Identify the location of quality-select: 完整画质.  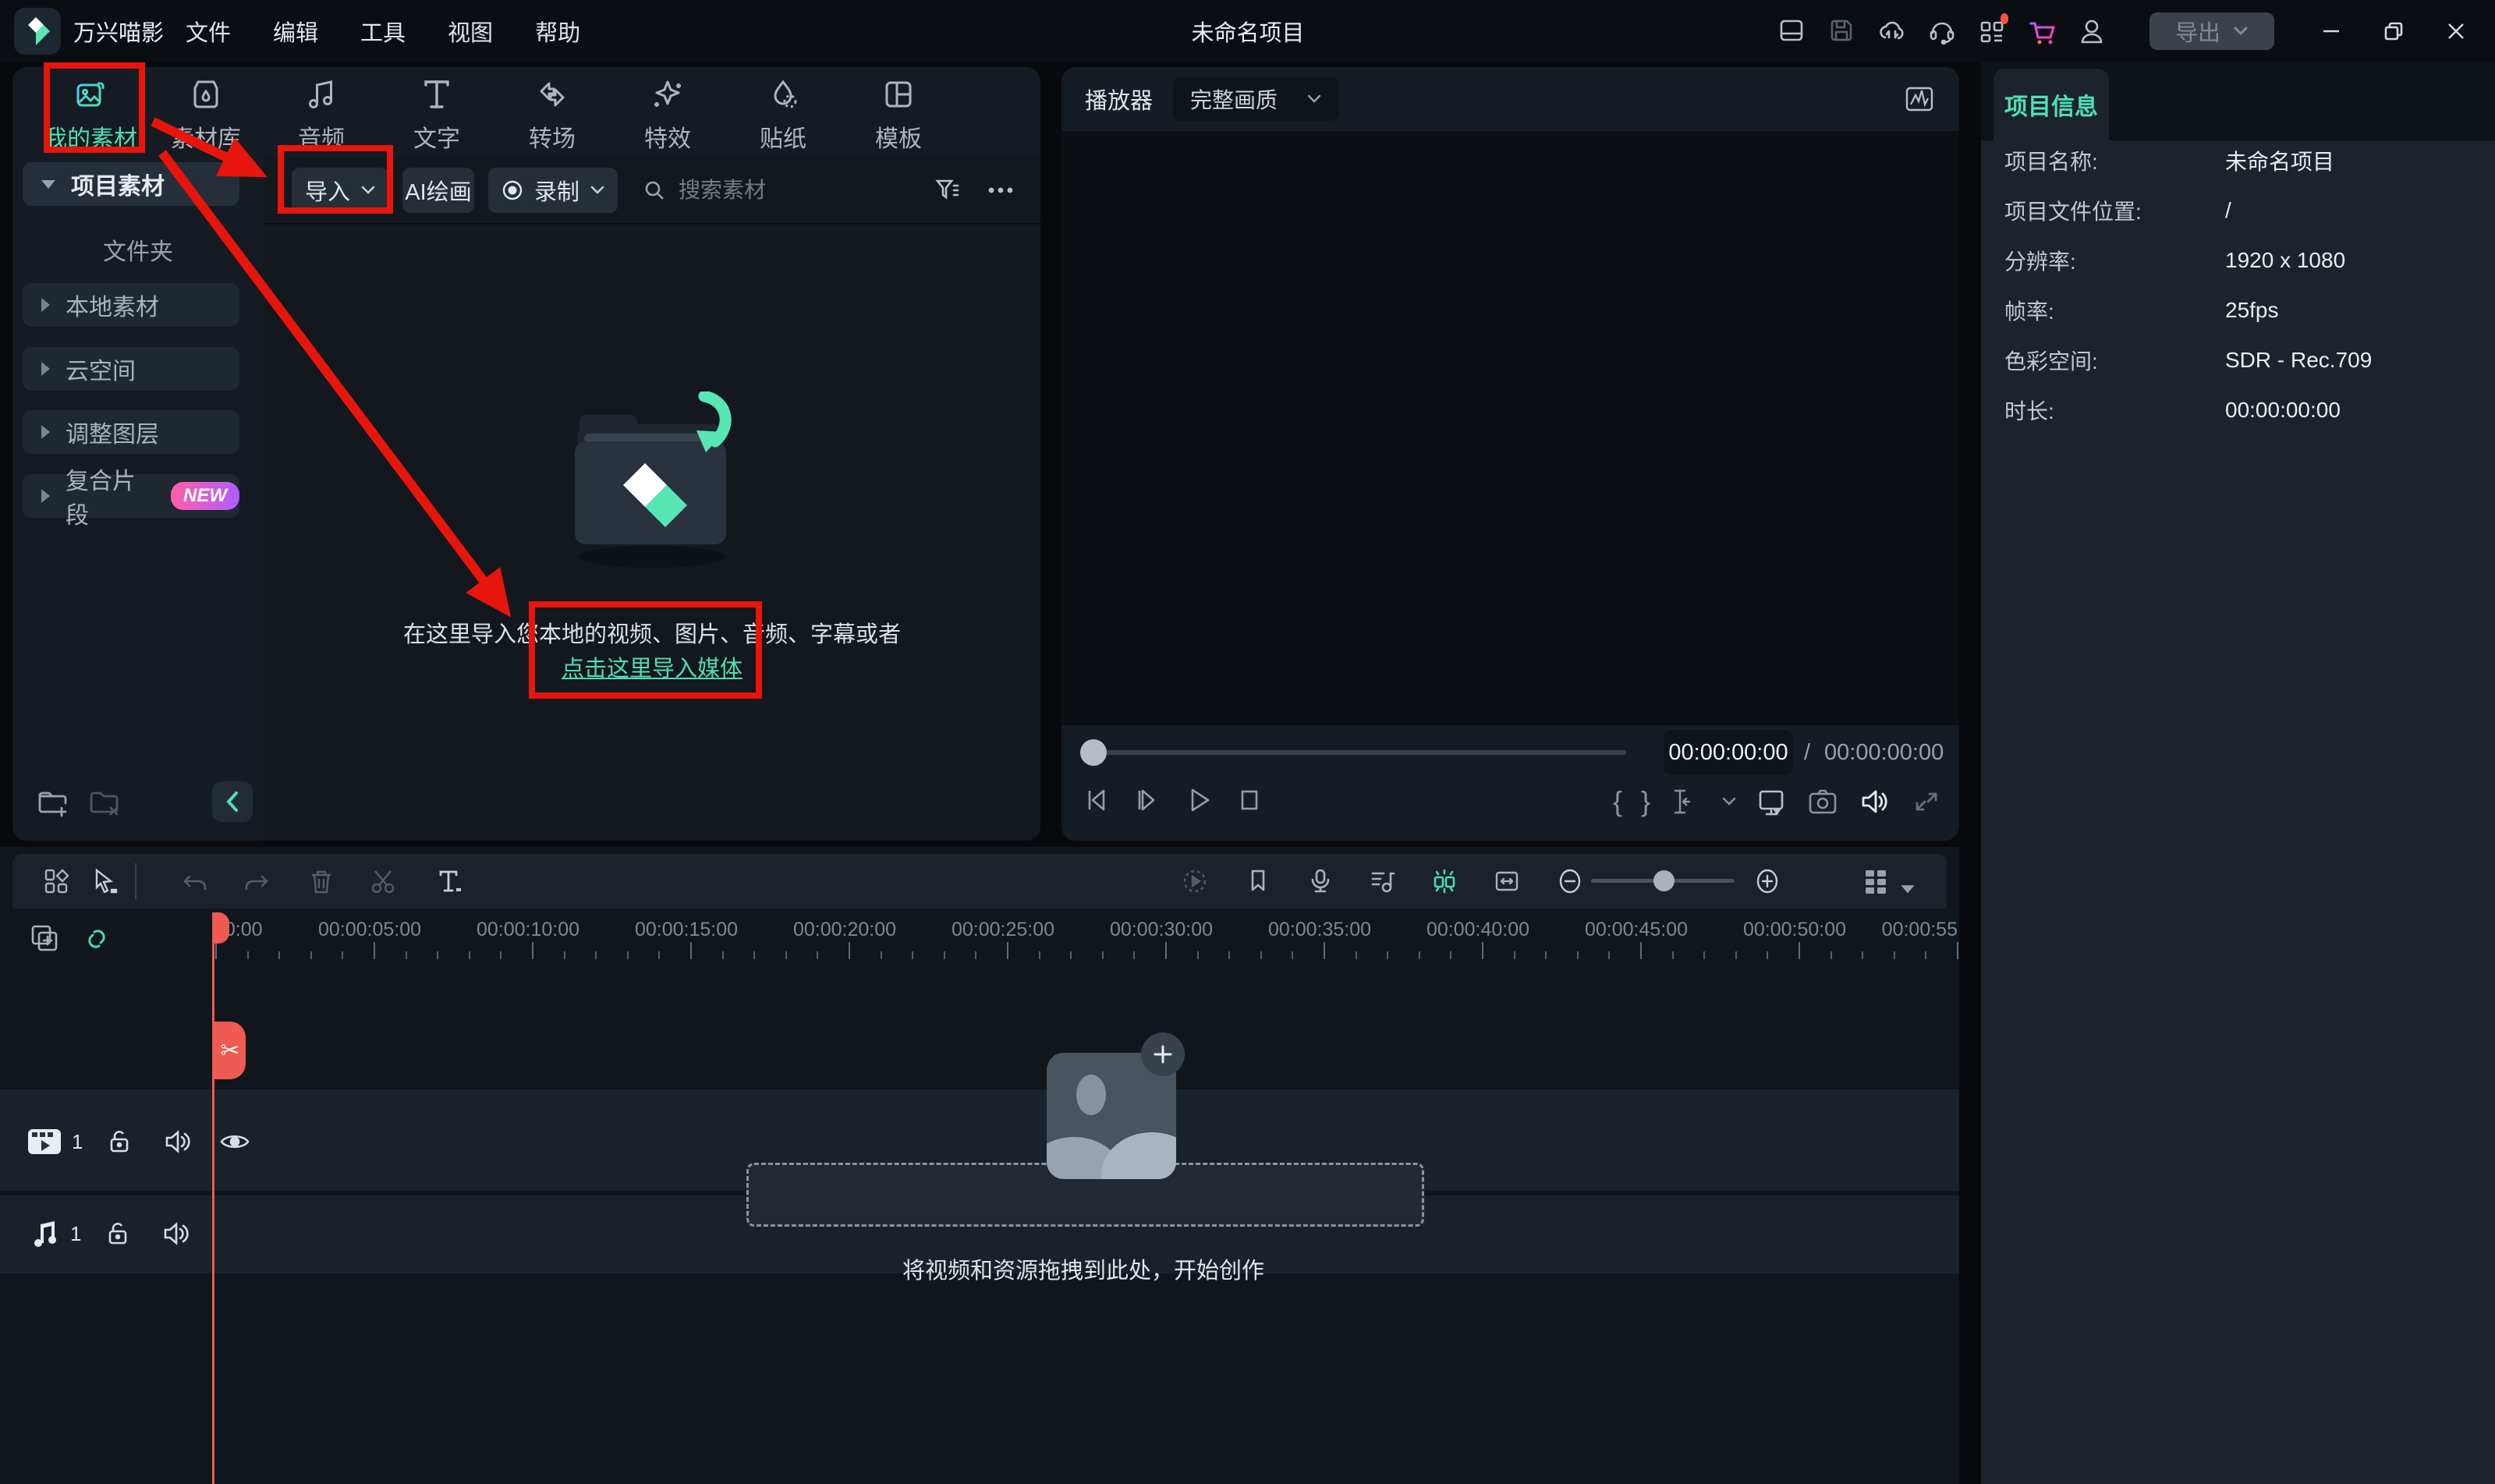
(1256, 99).